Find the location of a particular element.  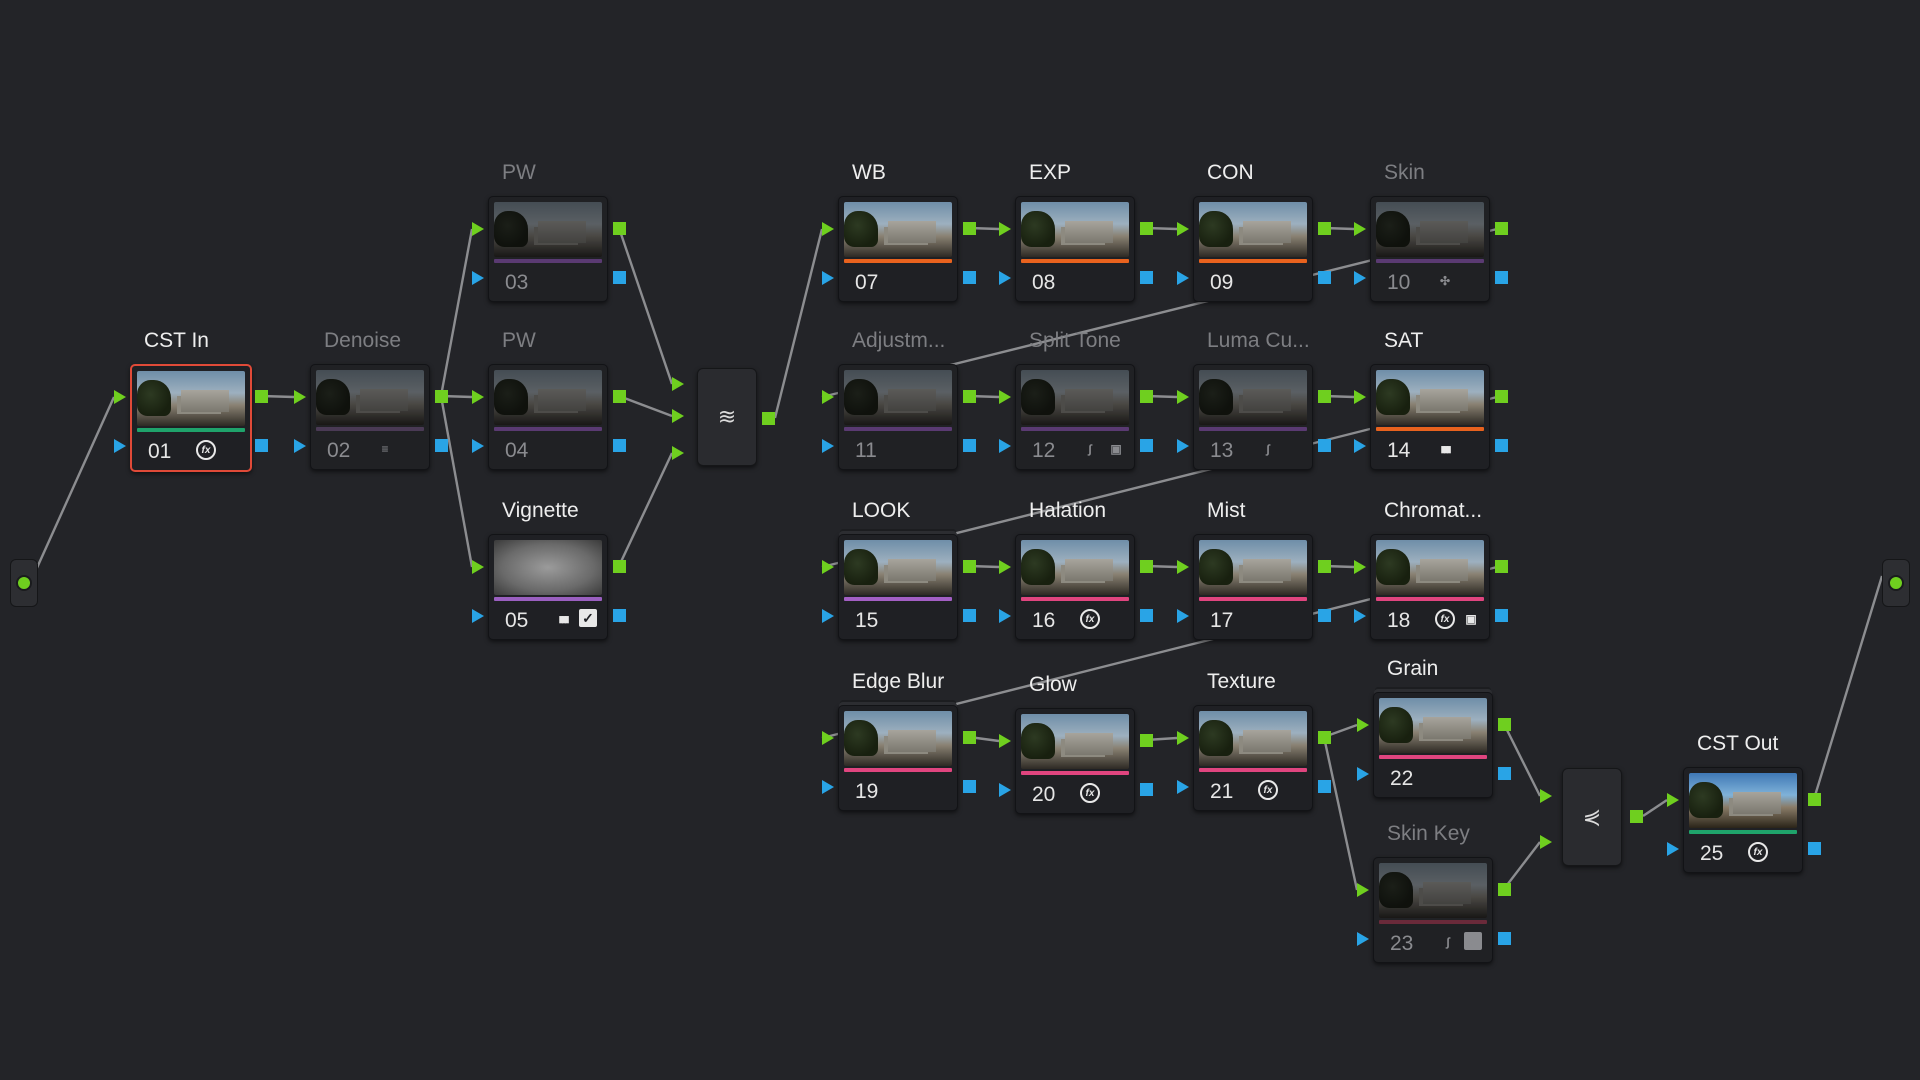

node-04: 04 is located at coordinates (548, 417).